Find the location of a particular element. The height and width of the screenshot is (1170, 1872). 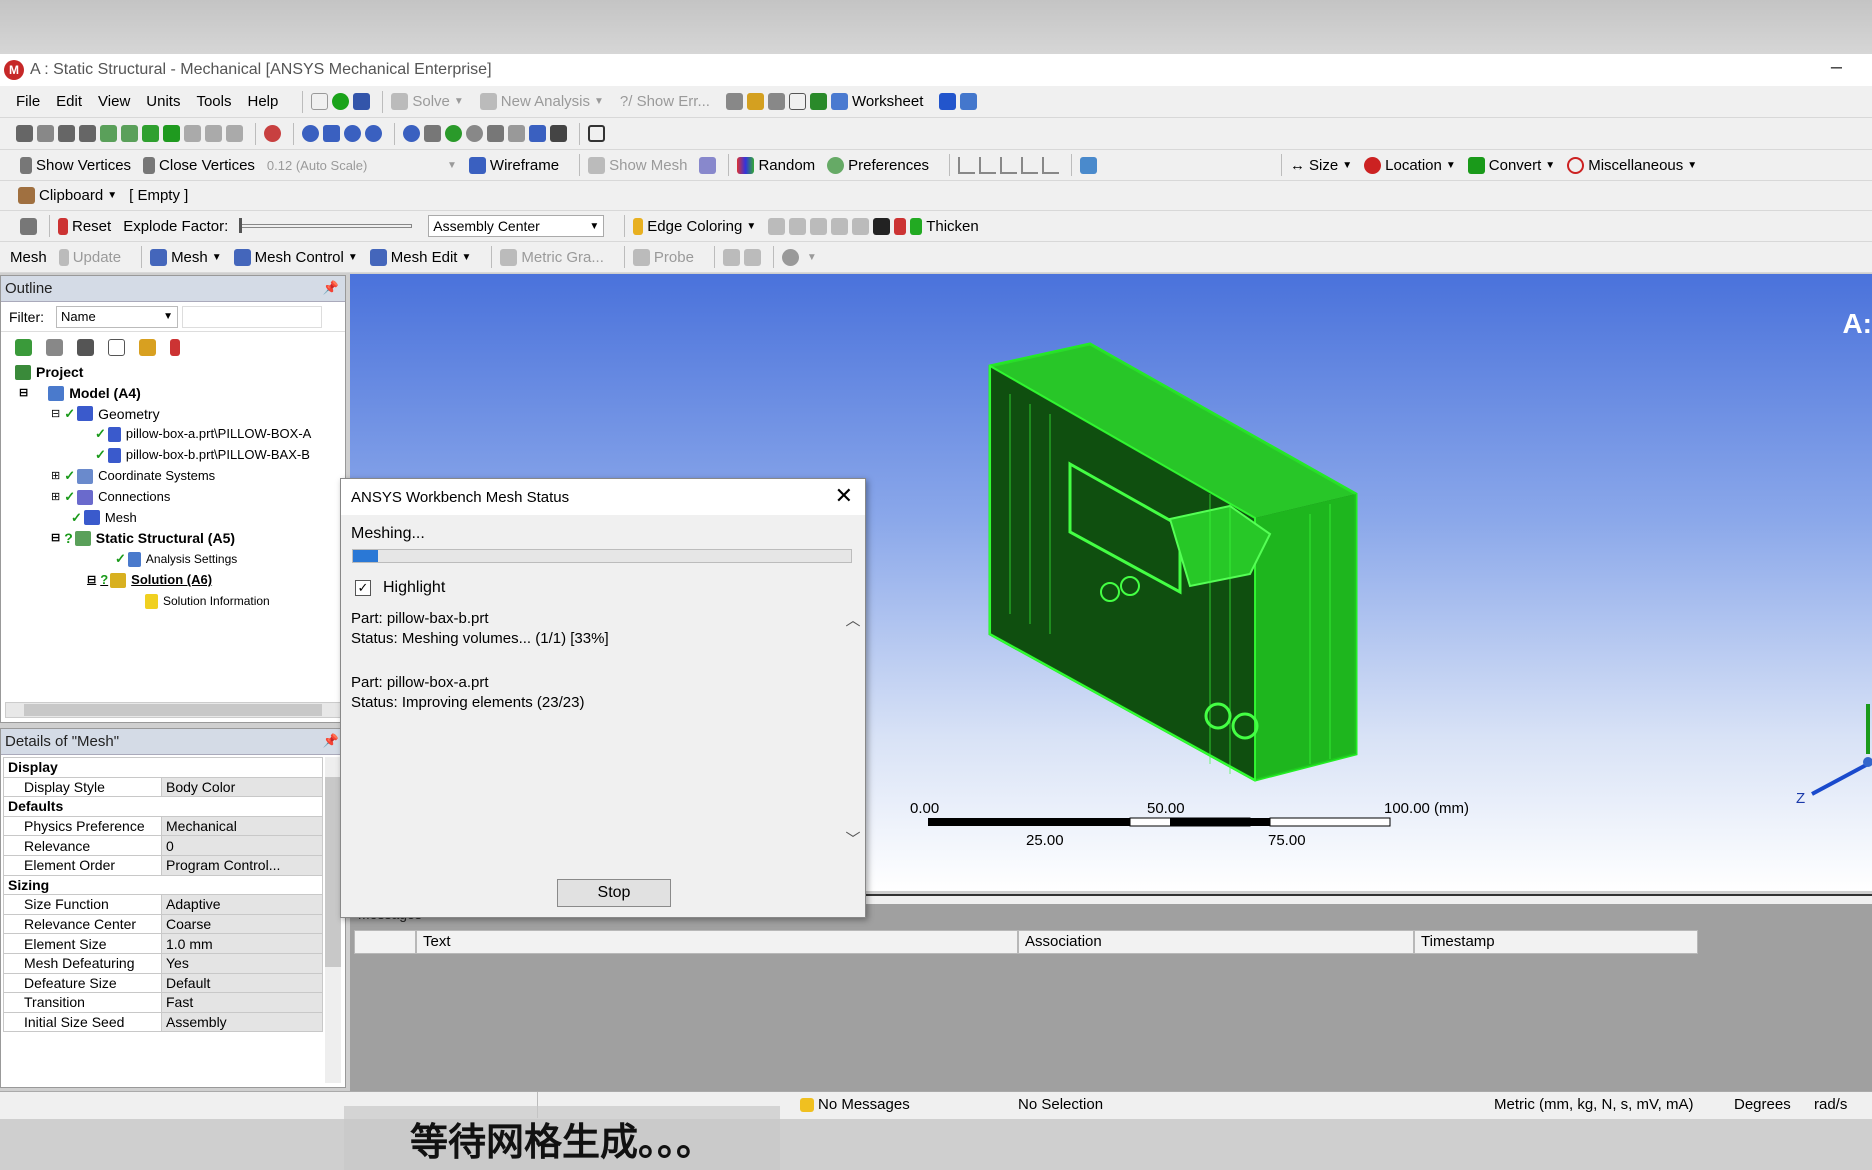

details-value: Adaptive is located at coordinates (242, 904).